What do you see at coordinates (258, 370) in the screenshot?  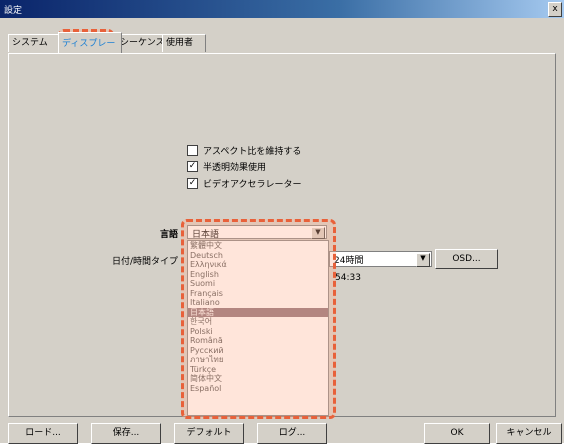 I see `language-option: Türkçe` at bounding box center [258, 370].